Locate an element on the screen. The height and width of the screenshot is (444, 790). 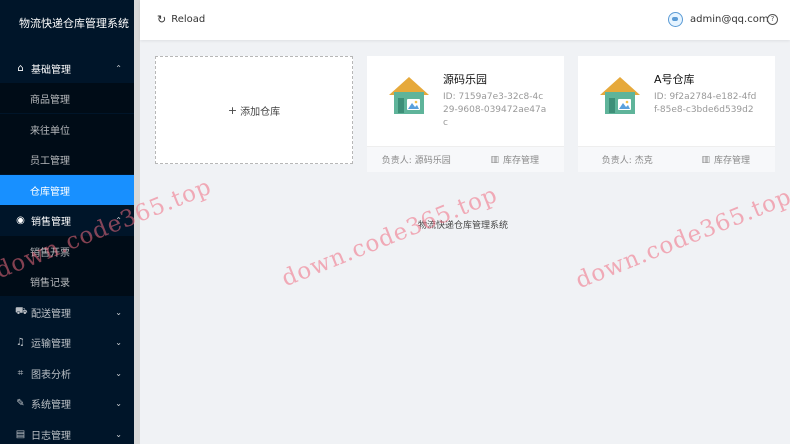
manager-text: 负责人: 源码乐园 is located at coordinates (416, 161).